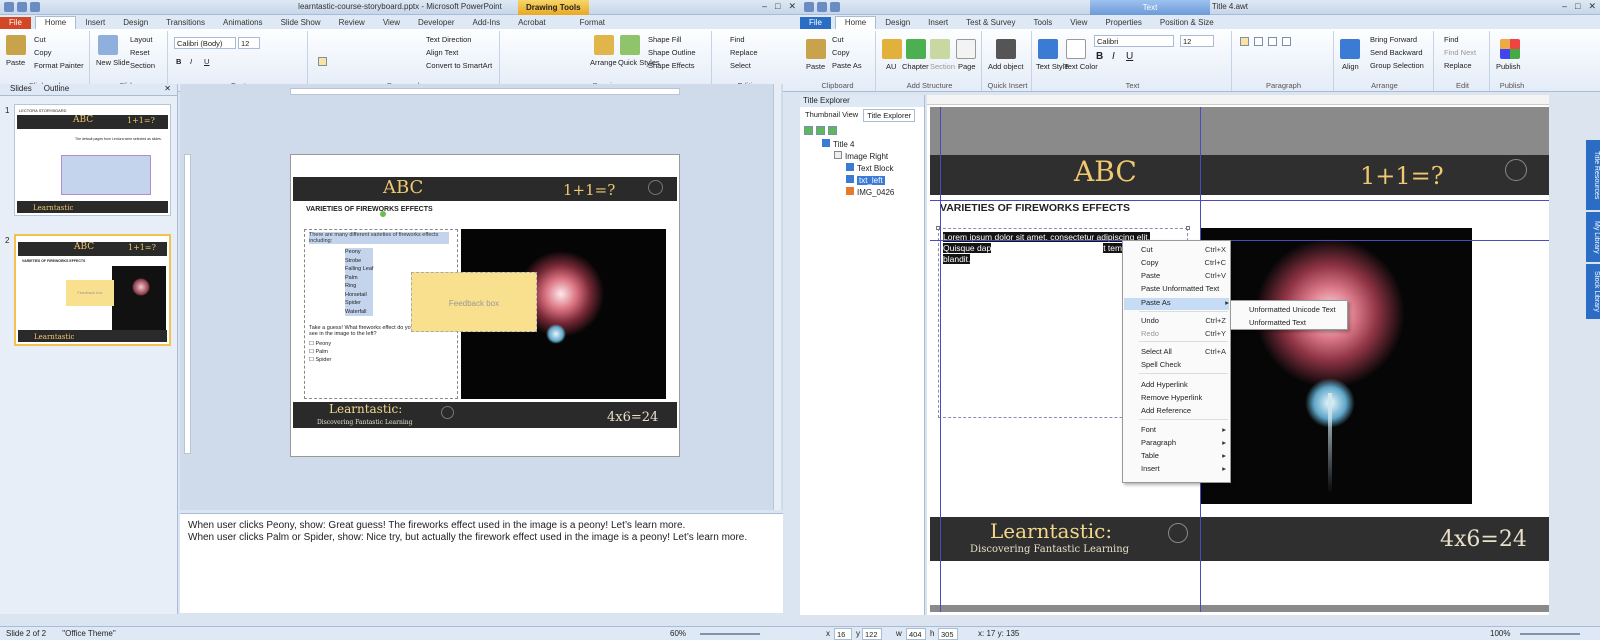  What do you see at coordinates (1006, 49) in the screenshot?
I see `add-object-icon` at bounding box center [1006, 49].